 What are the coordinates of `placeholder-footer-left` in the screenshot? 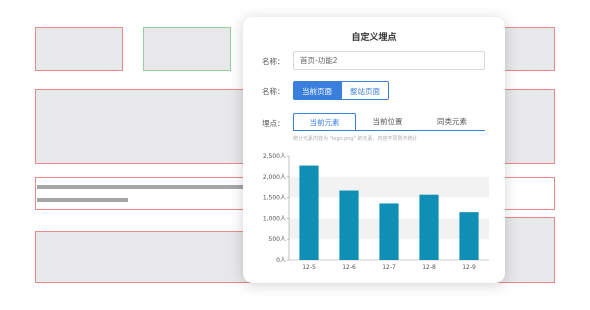 It's located at (144, 257).